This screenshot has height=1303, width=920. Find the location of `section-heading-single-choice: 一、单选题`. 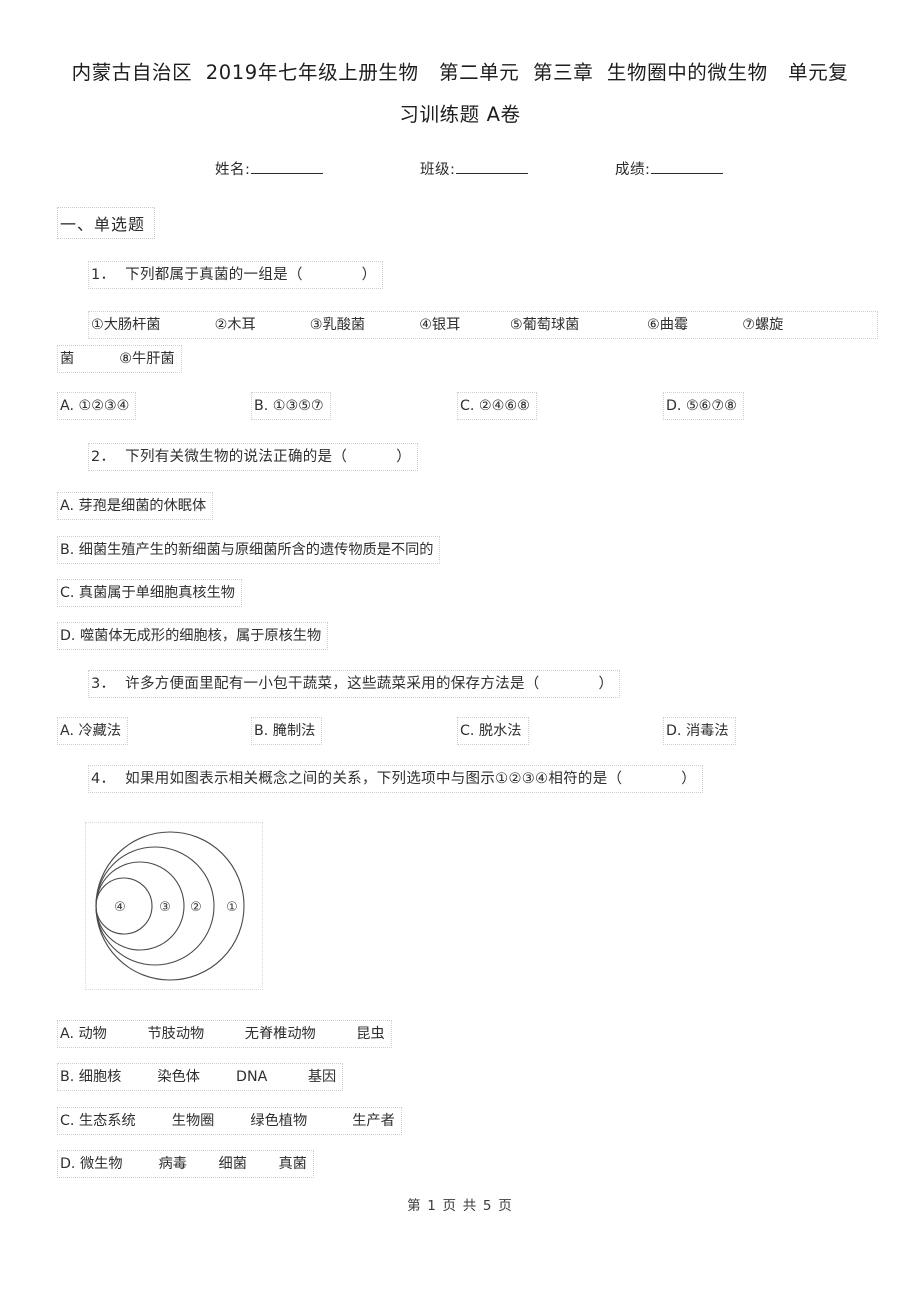

section-heading-single-choice: 一、单选题 is located at coordinates (106, 223).